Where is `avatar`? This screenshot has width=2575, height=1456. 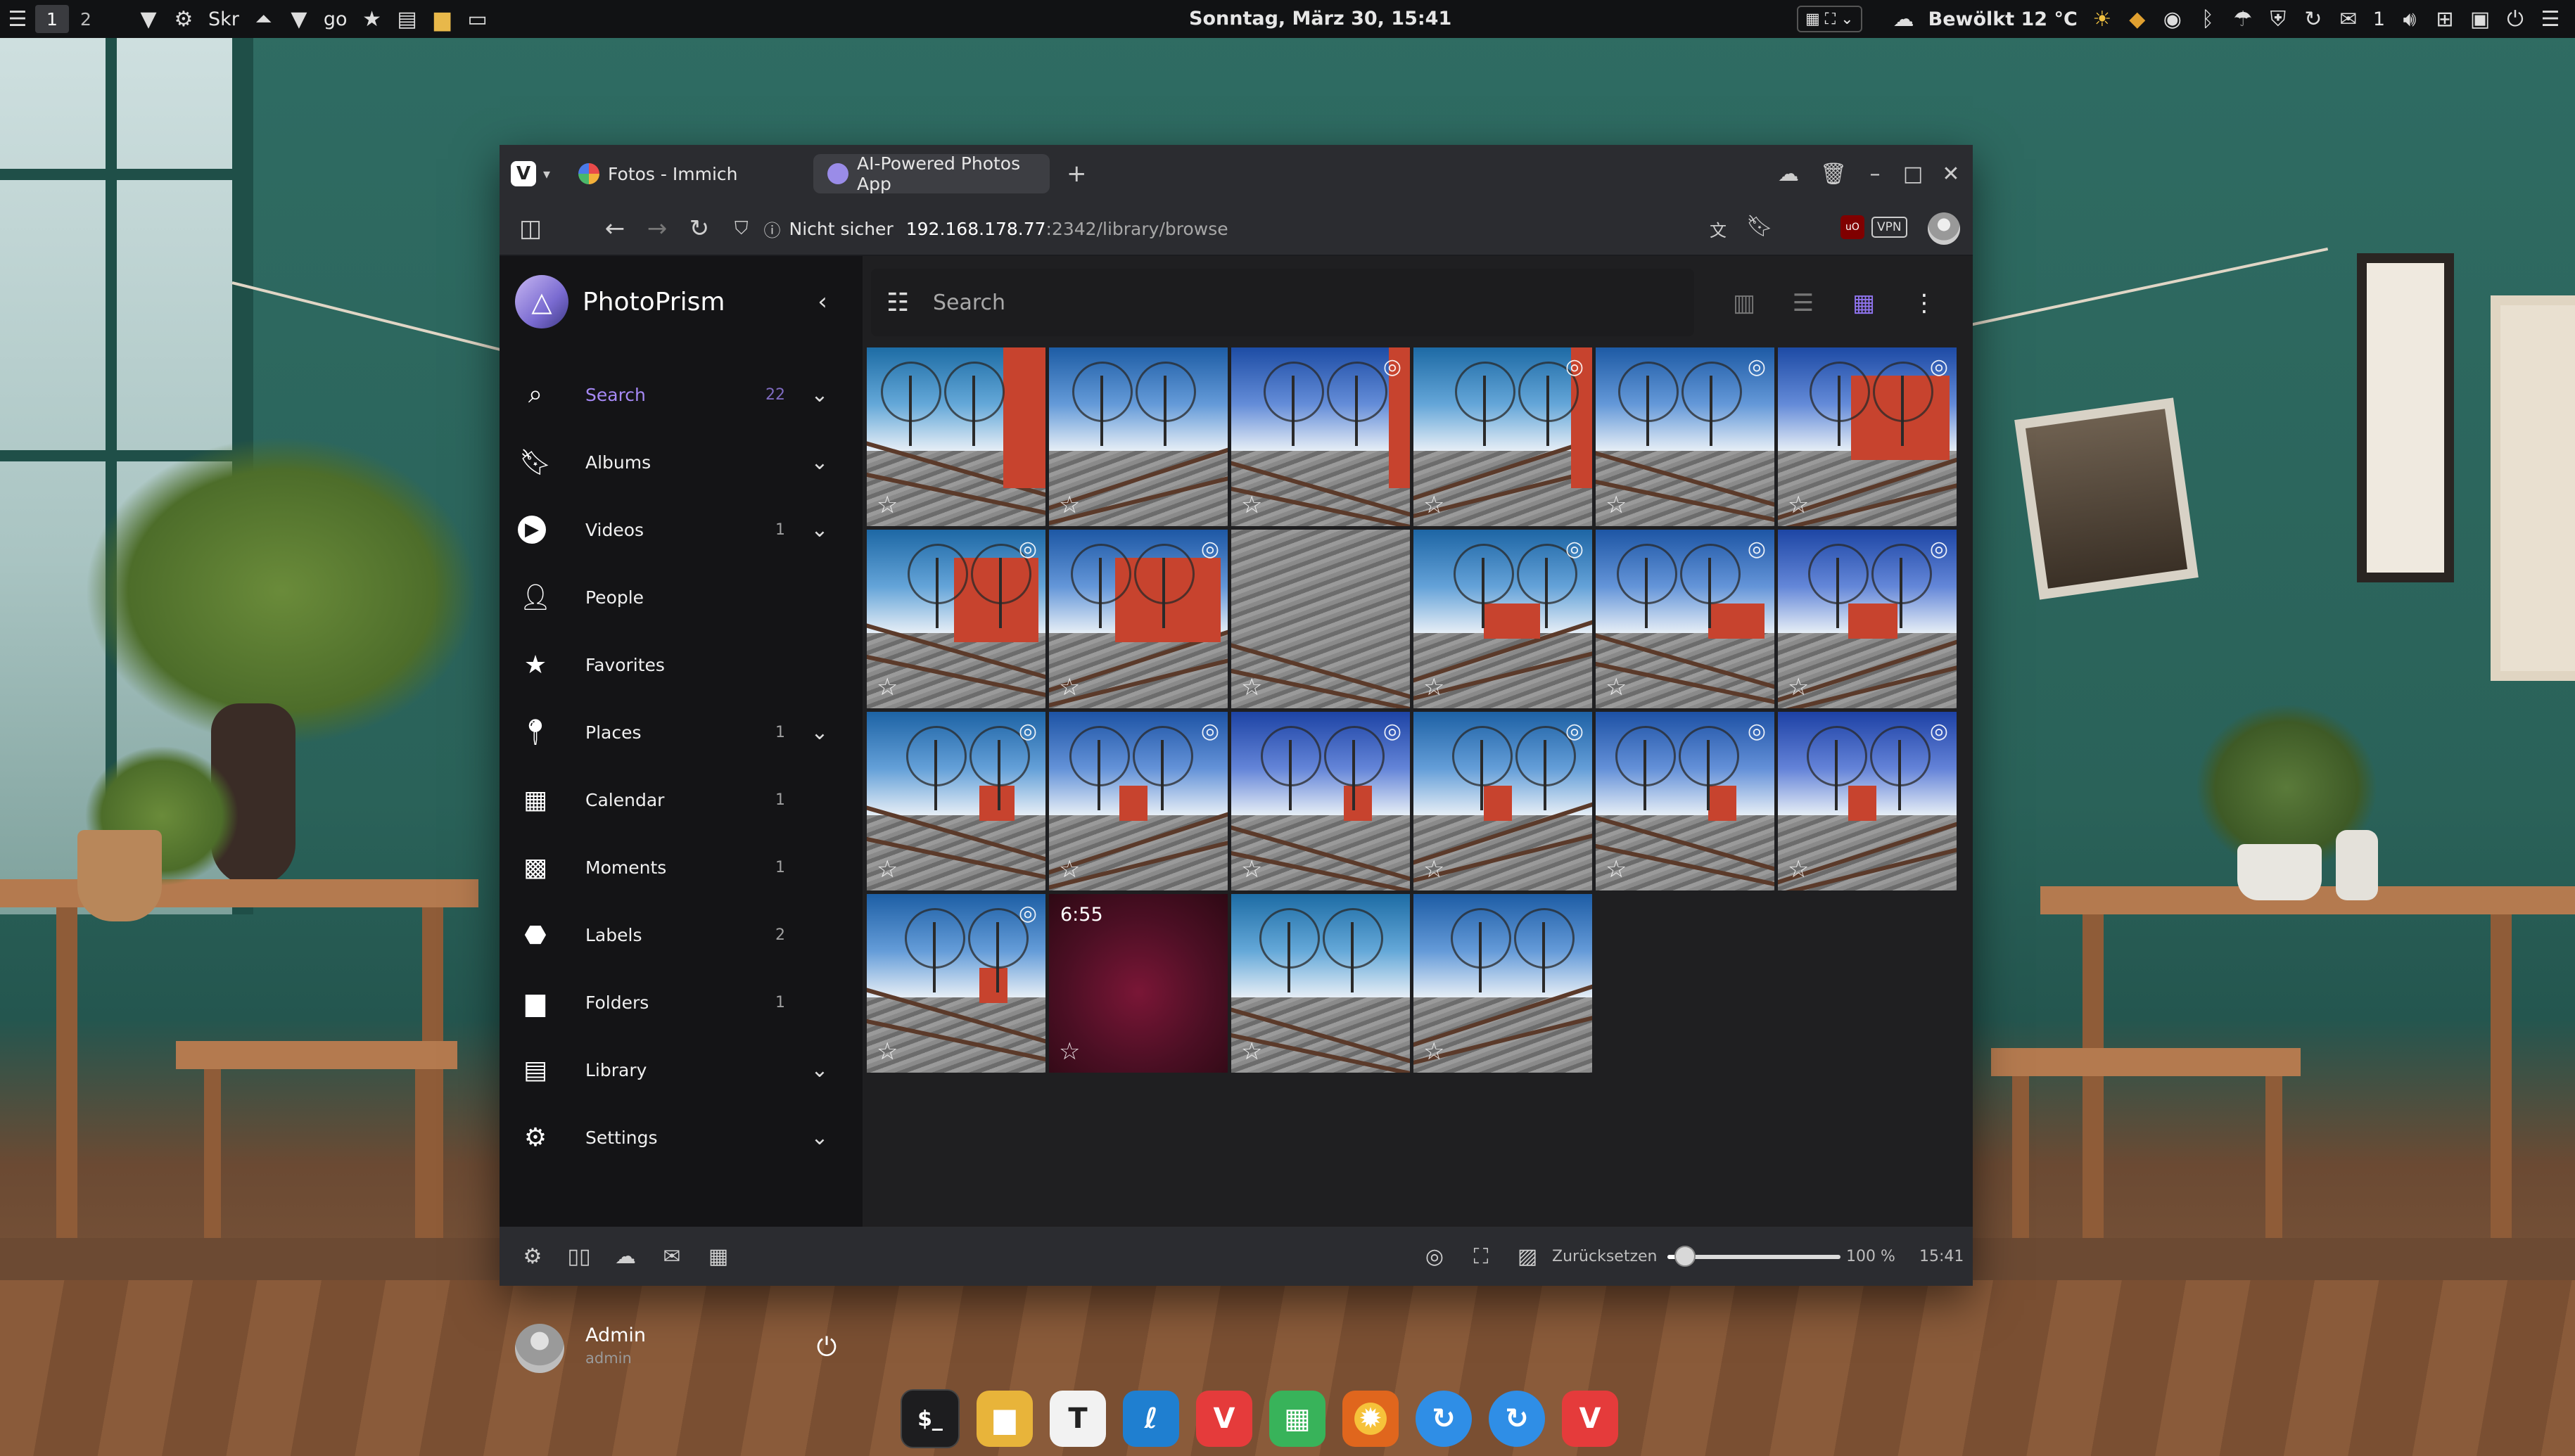 avatar is located at coordinates (539, 1348).